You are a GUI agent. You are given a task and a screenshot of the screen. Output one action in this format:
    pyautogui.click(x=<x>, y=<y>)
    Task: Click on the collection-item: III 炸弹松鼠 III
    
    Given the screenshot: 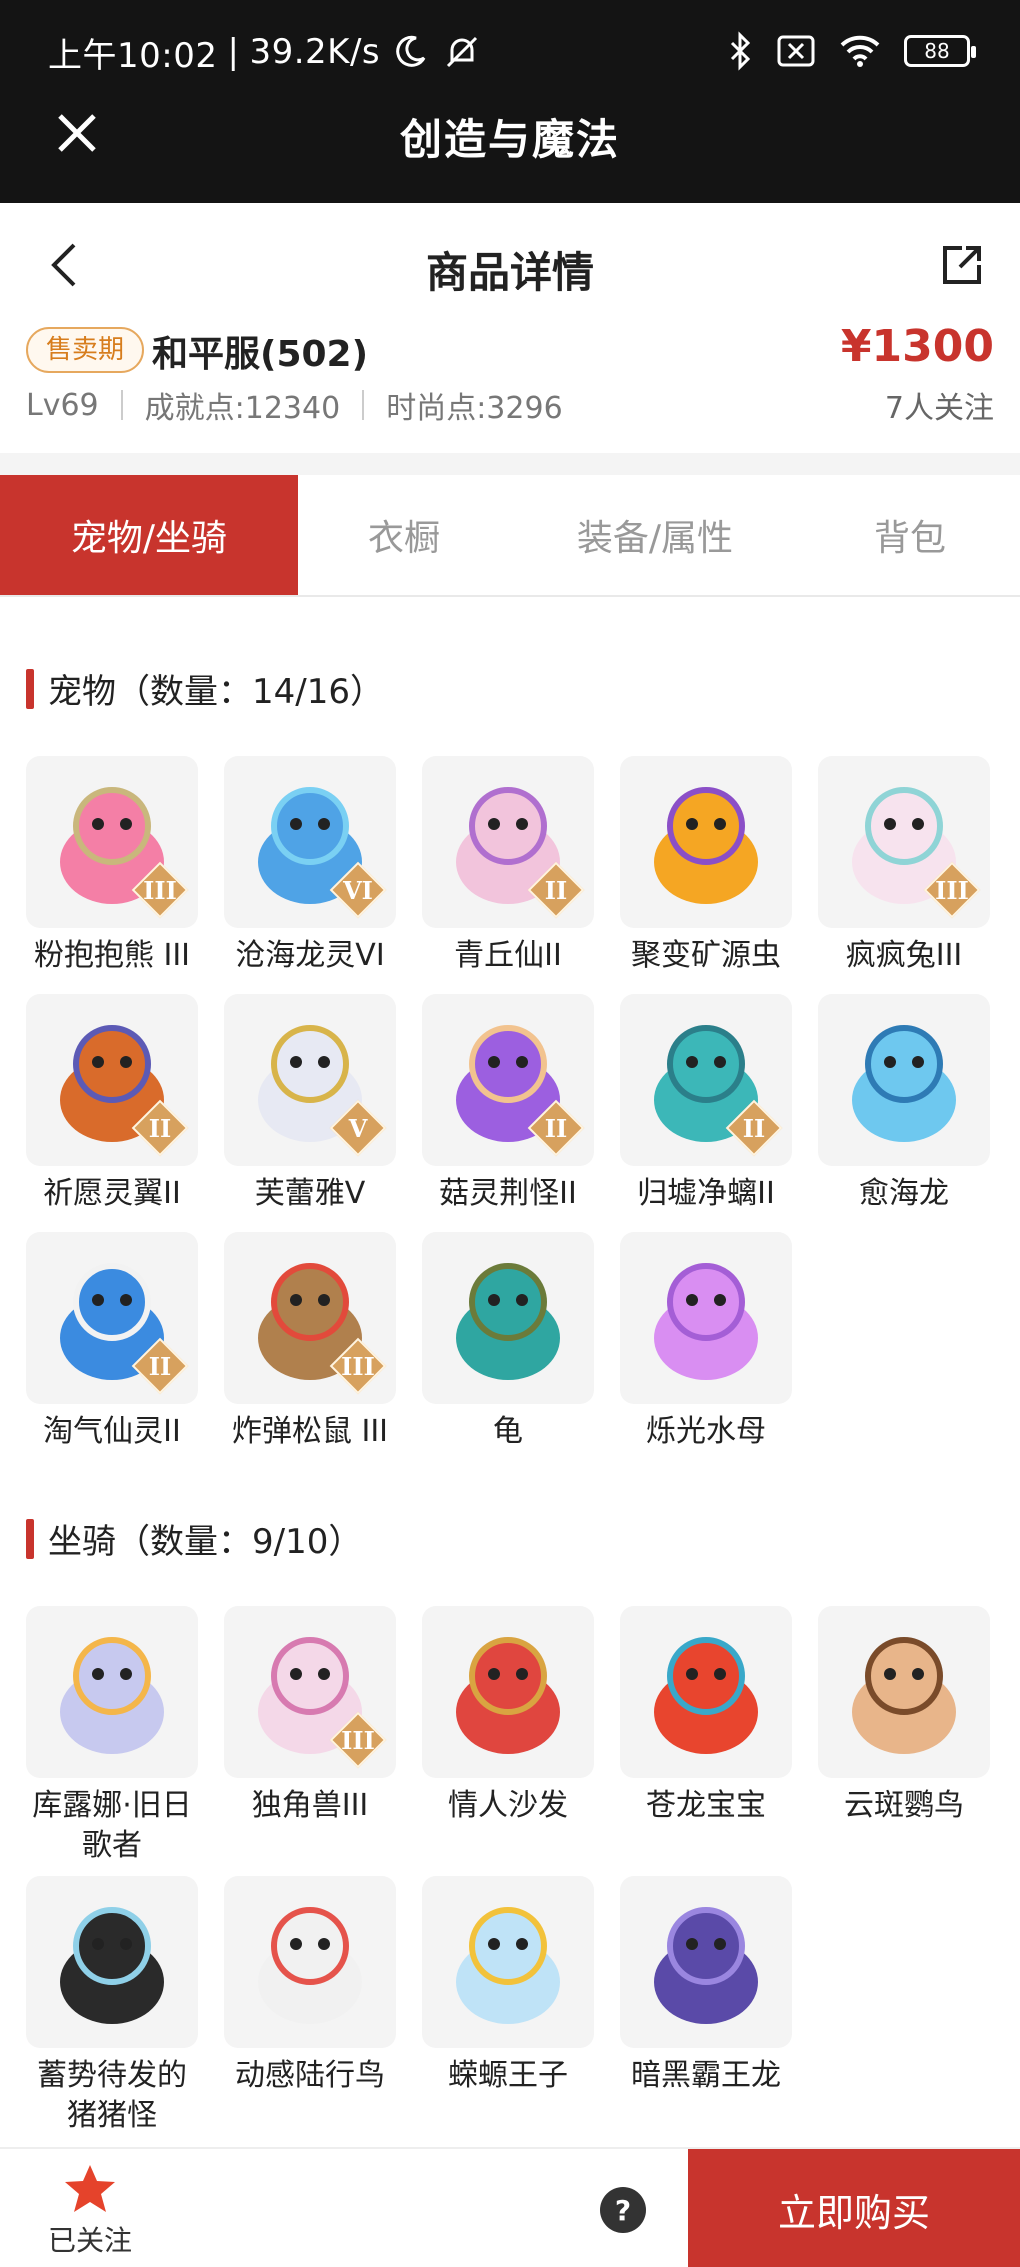 What is the action you would take?
    pyautogui.click(x=310, y=1342)
    